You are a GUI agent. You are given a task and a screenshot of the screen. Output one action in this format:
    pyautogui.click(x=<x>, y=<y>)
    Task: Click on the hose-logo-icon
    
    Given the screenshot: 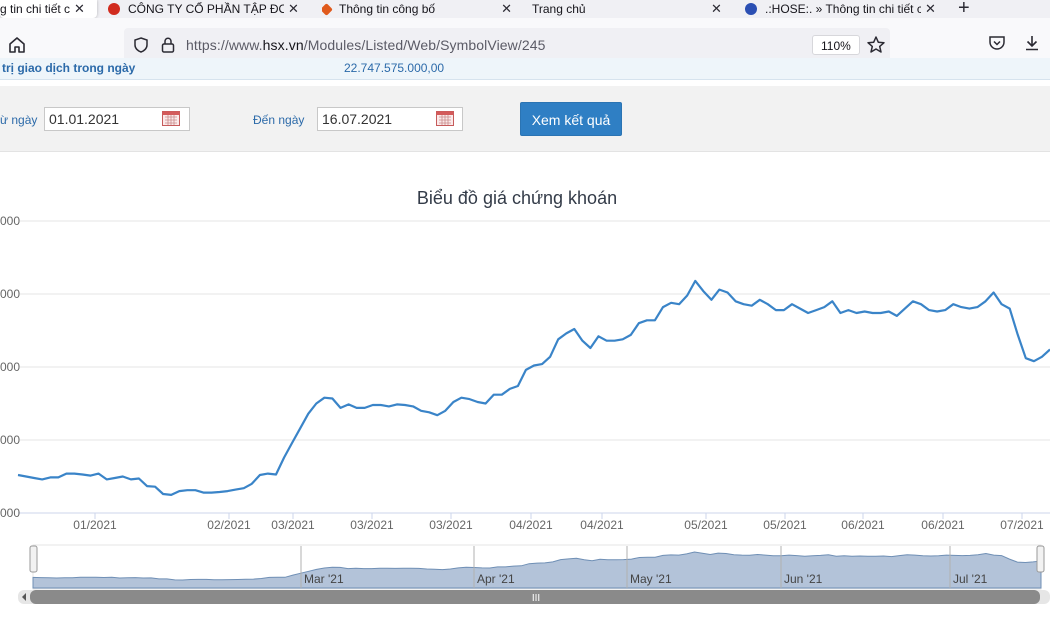 What is the action you would take?
    pyautogui.click(x=751, y=9)
    